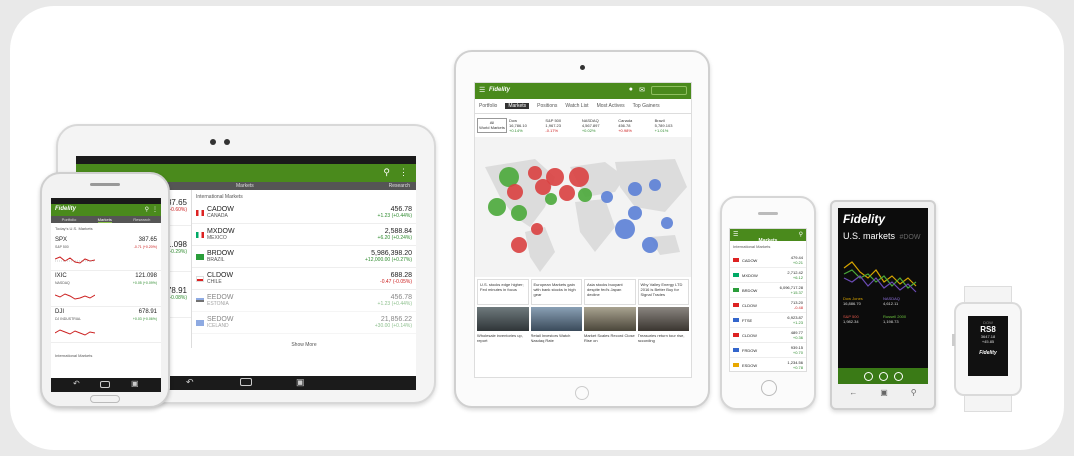 This screenshot has height=456, width=1074. I want to click on market-row: BRDOW 6,096,717.28 +15.37, so click(768, 290).